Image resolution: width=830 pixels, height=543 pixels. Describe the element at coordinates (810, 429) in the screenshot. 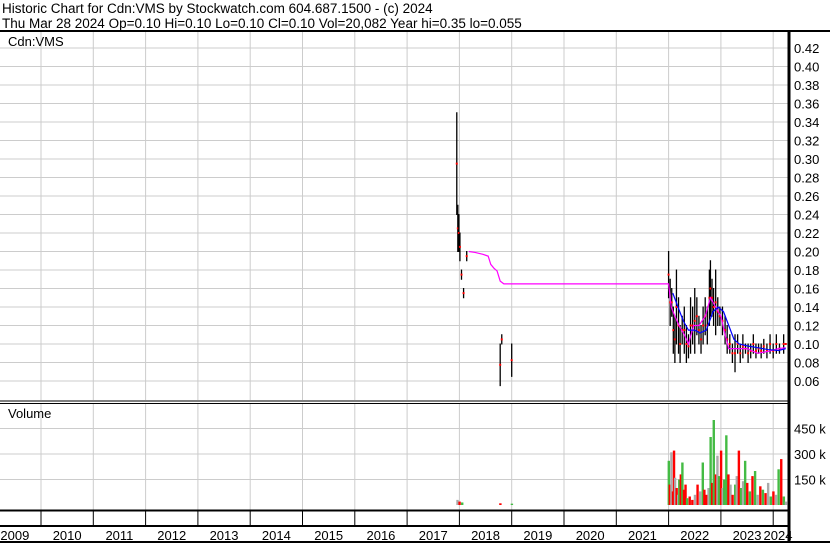

I see `volume-tick-label: 450 k` at that location.